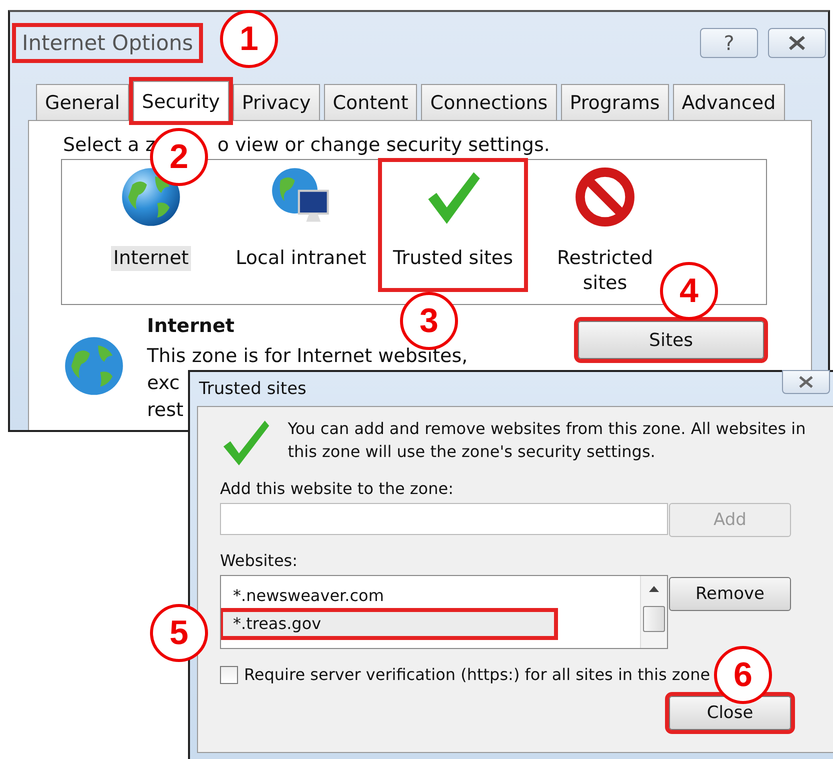 Image resolution: width=833 pixels, height=759 pixels. I want to click on list-label: Websites:, so click(259, 561).